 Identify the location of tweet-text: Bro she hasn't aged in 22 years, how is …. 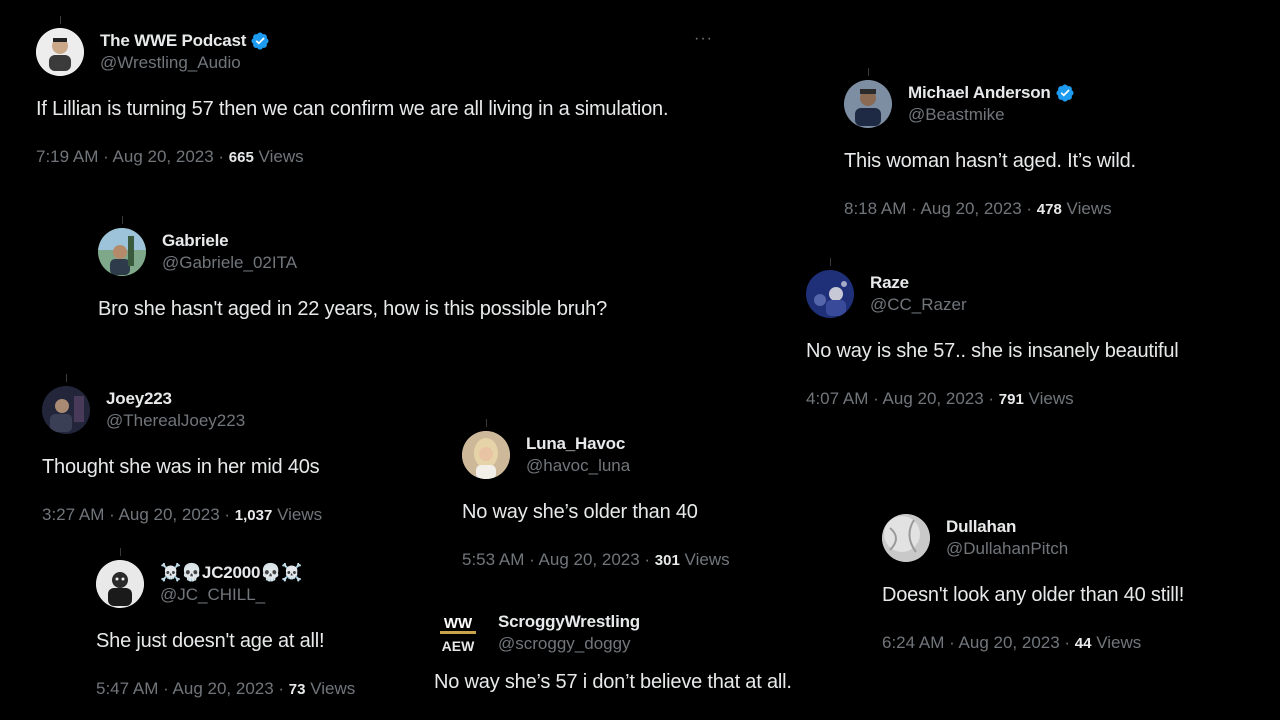
(352, 309).